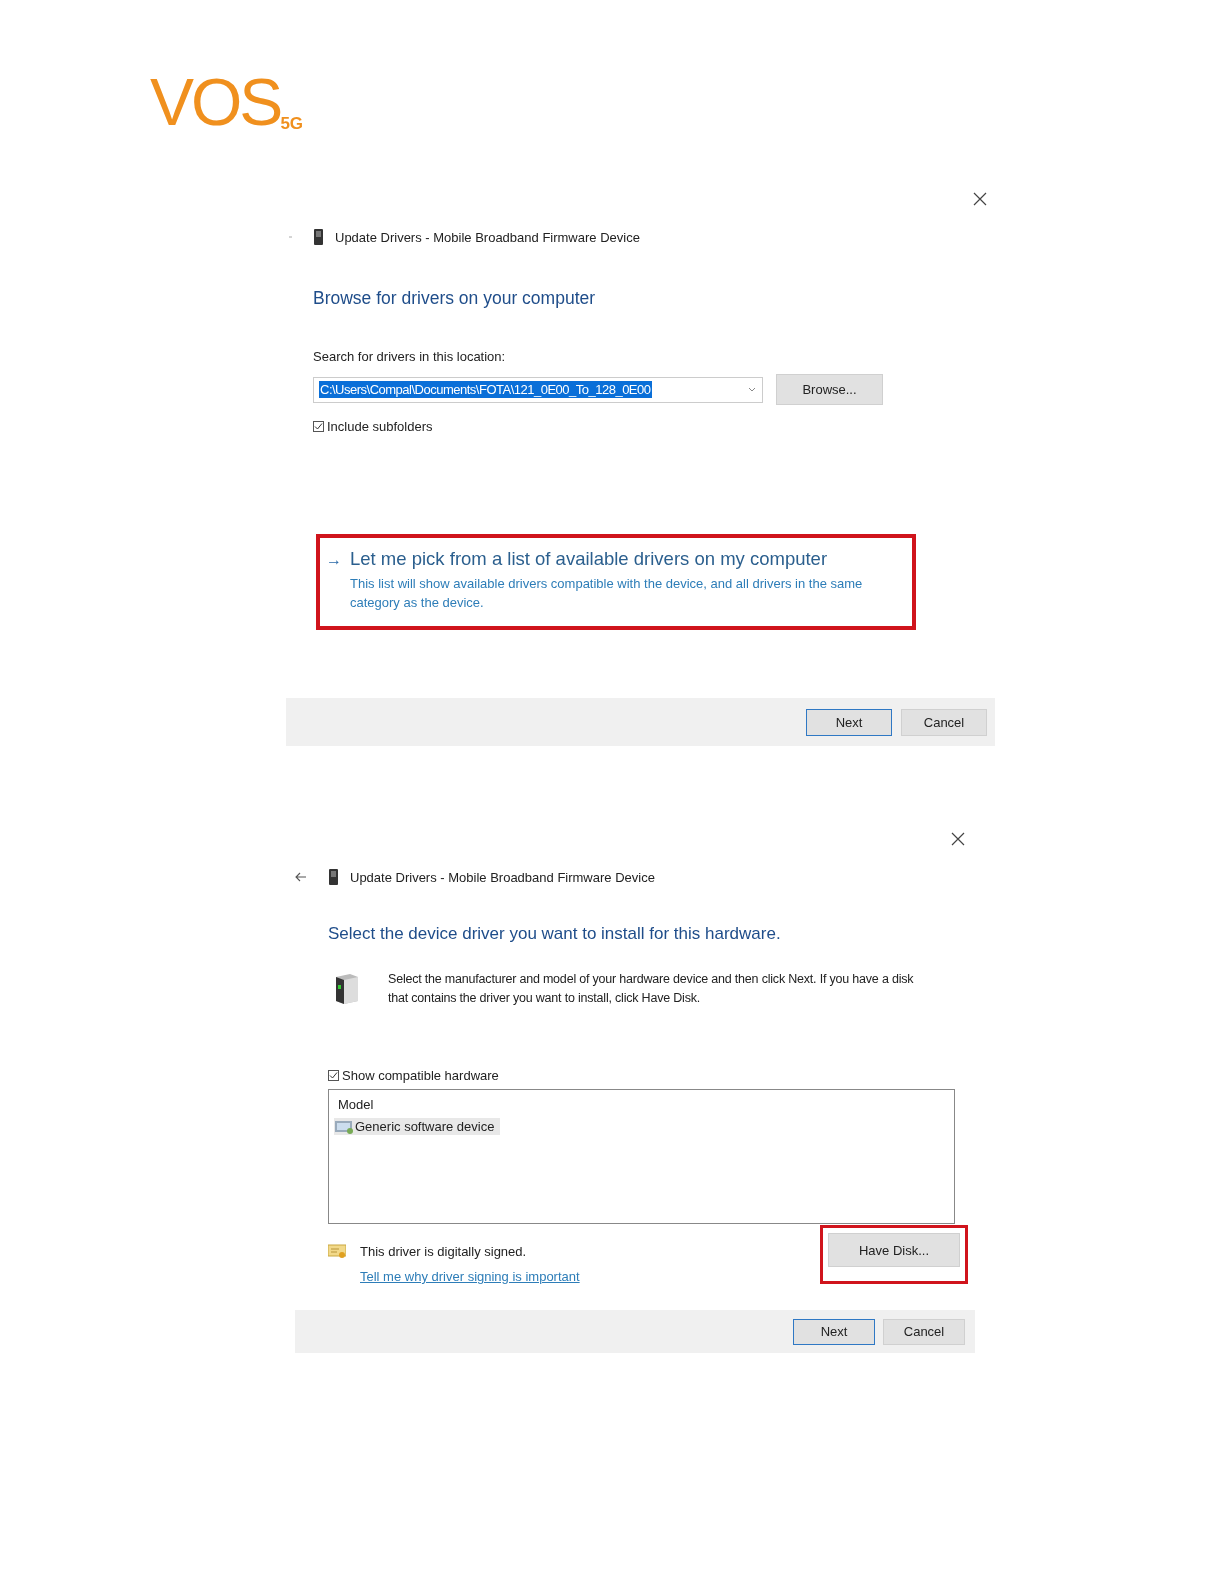 The image size is (1224, 1584). I want to click on checkbox-label: Show compatible hardware, so click(420, 1075).